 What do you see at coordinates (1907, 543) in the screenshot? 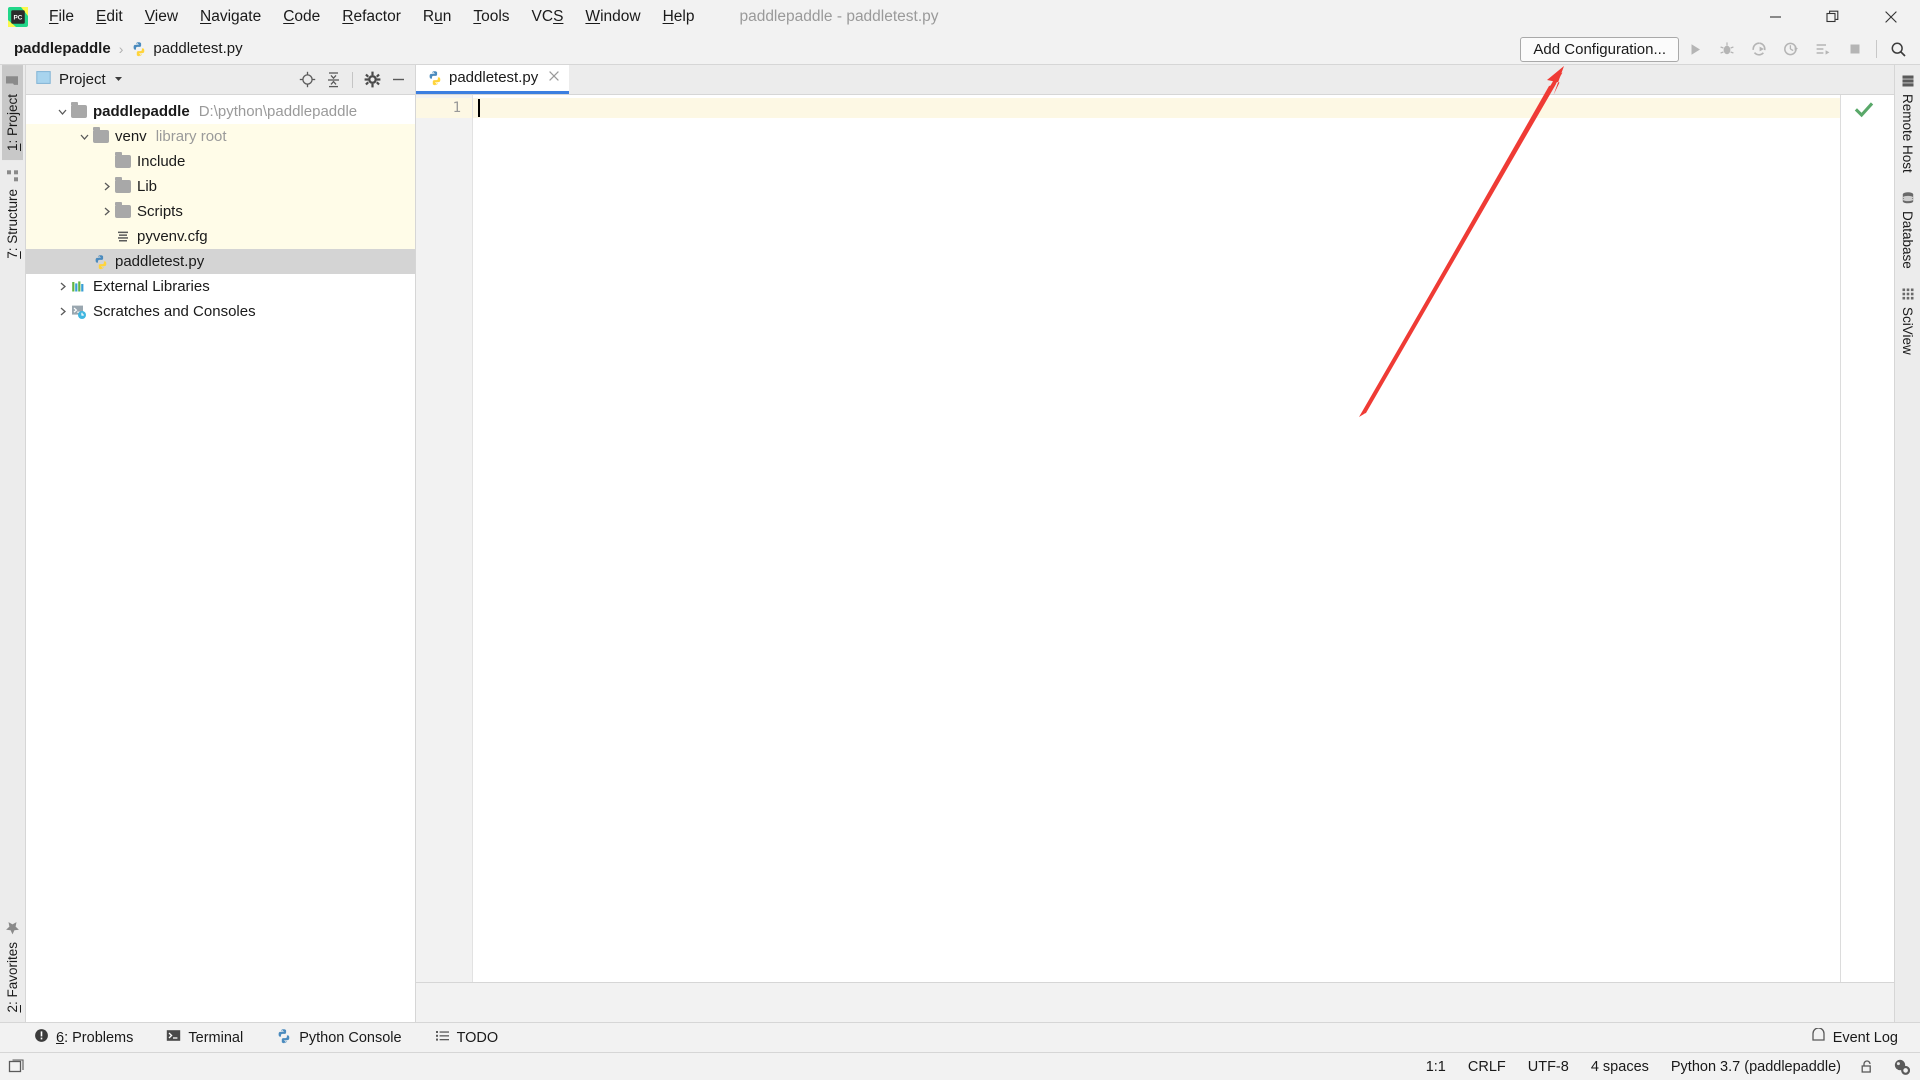
I see `right-tool-stripe: Remote Host Database SciView` at bounding box center [1907, 543].